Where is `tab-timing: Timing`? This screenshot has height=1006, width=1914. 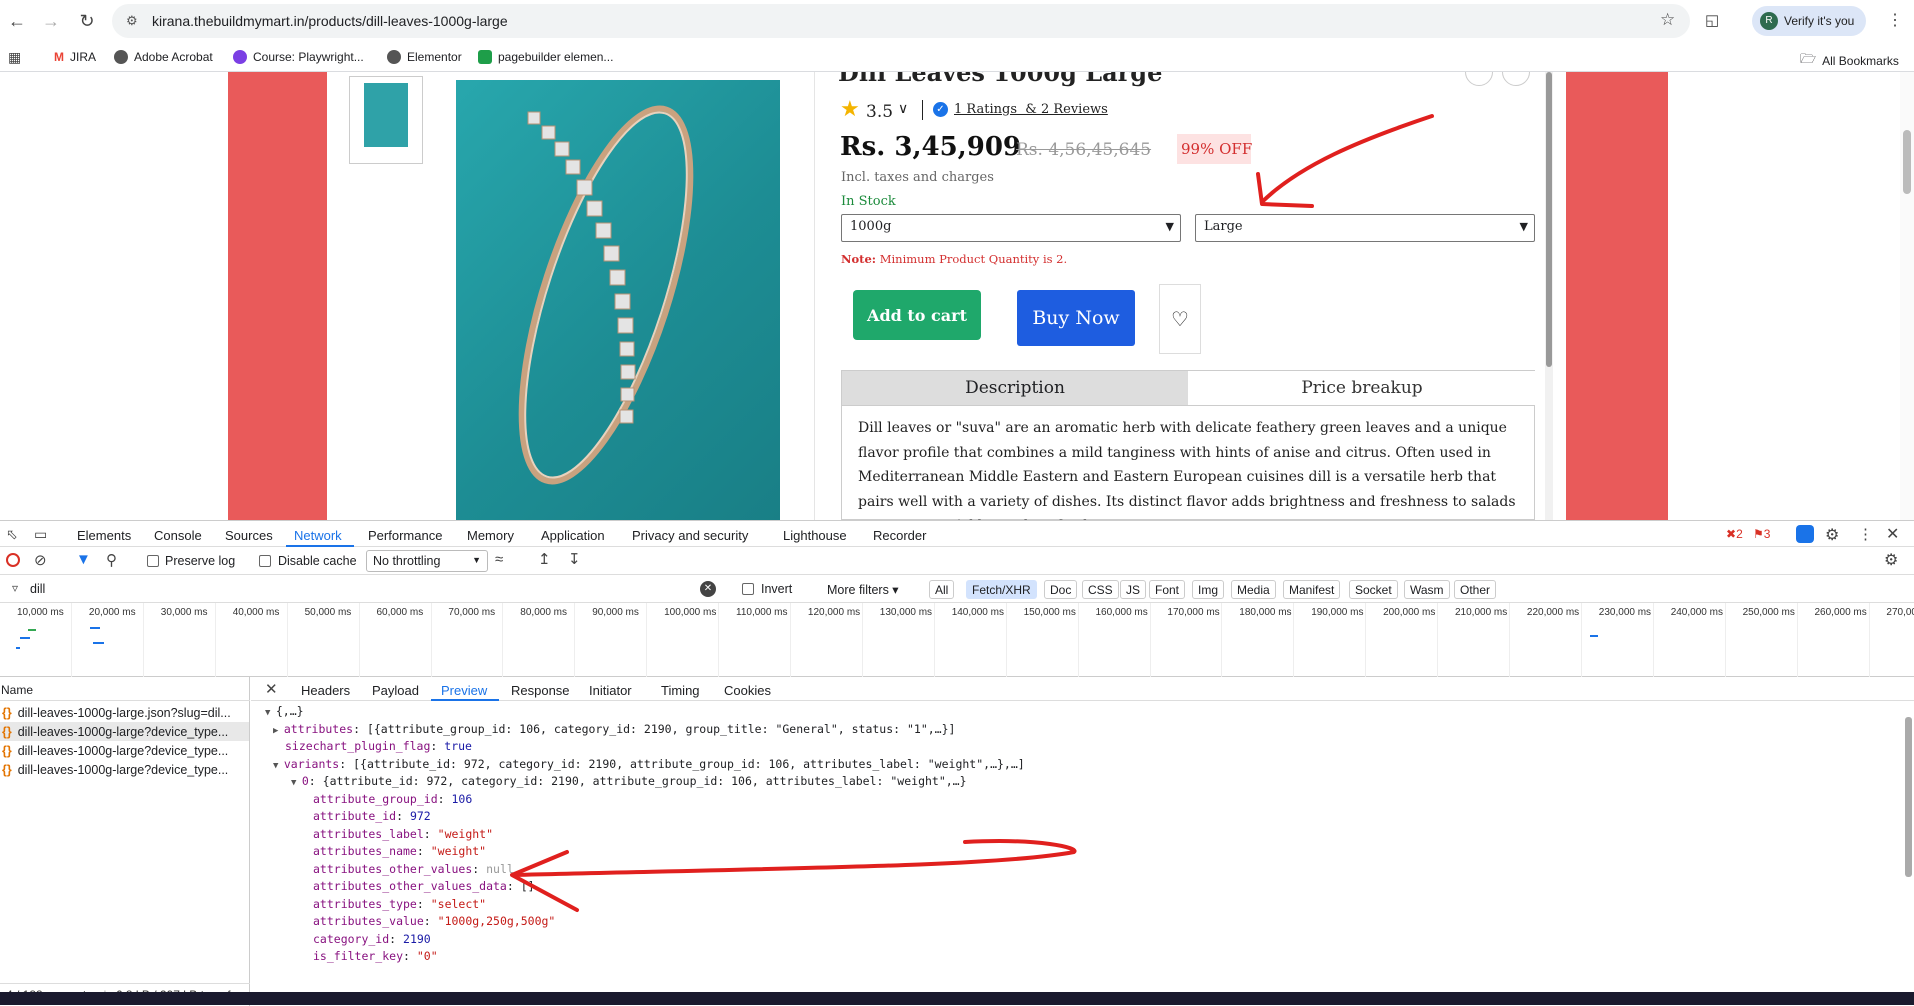
tab-timing: Timing is located at coordinates (680, 690).